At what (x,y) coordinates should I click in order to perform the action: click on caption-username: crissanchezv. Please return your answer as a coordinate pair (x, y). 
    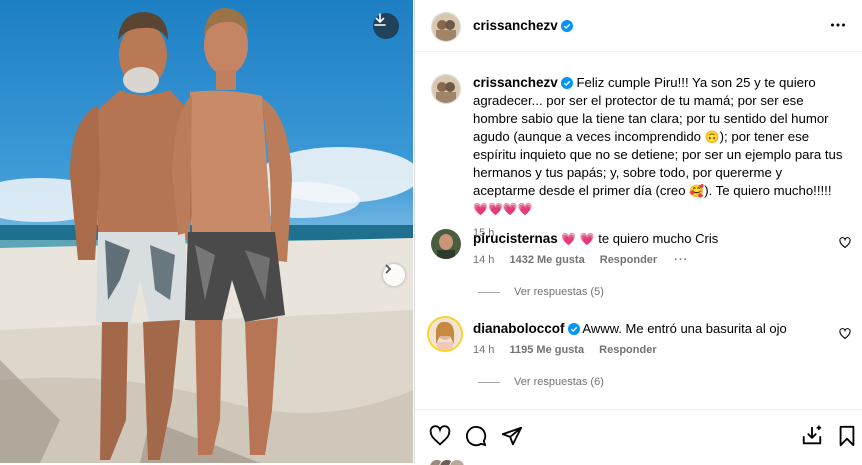
    Looking at the image, I should click on (515, 82).